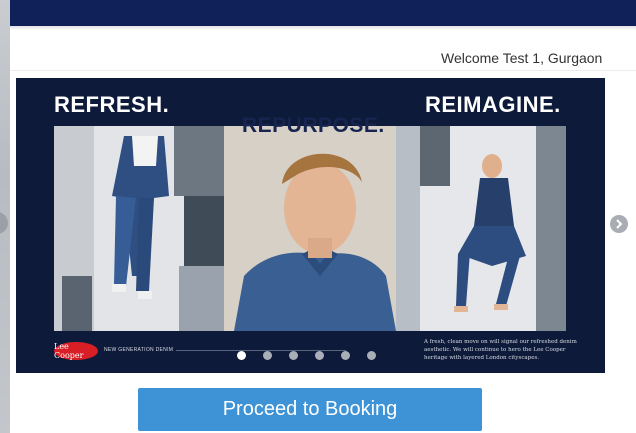  Describe the element at coordinates (4, 223) in the screenshot. I see `prev-slide-icon` at that location.